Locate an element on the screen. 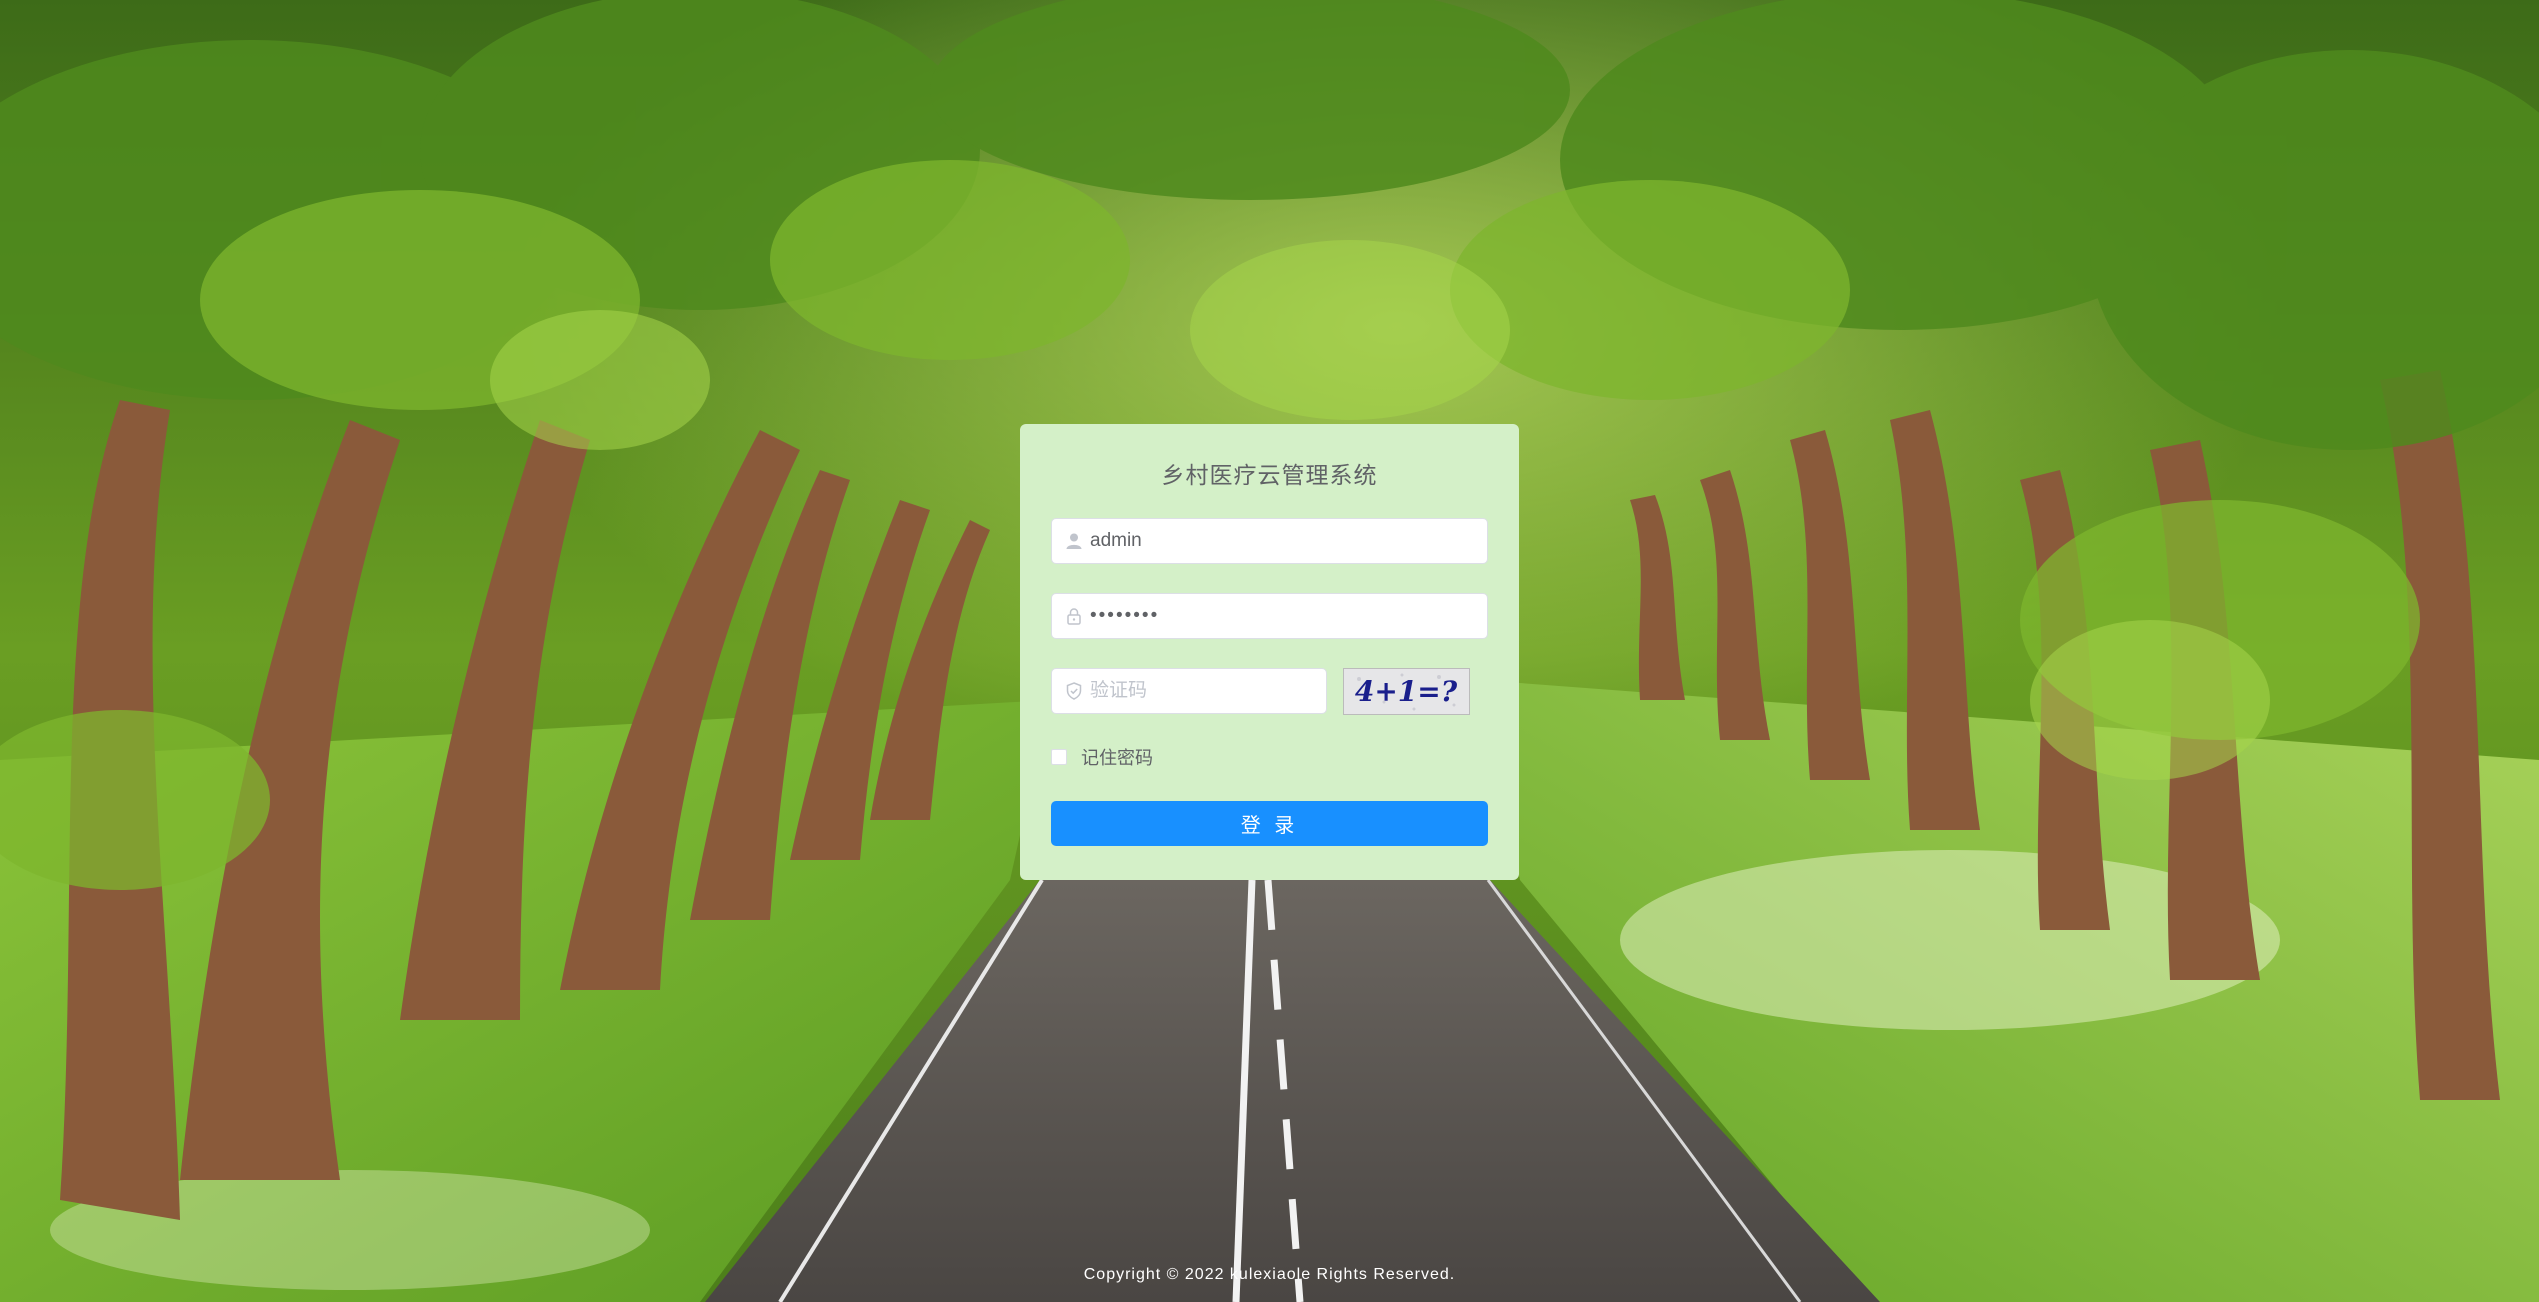 This screenshot has height=1302, width=2539. username-input is located at coordinates (1285, 541).